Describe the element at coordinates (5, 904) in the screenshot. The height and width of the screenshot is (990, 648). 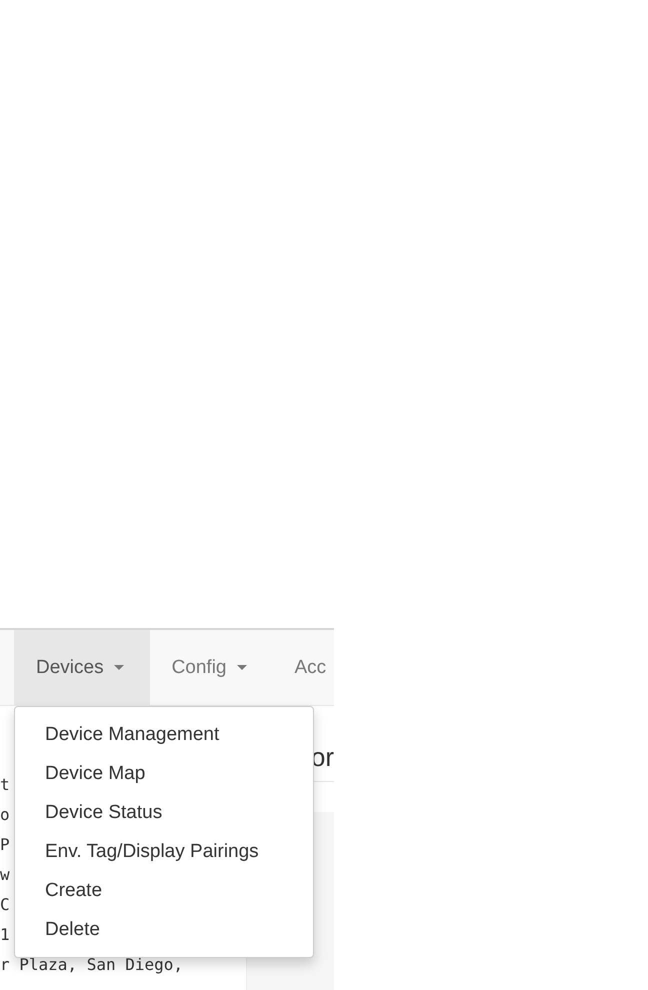
I see `address-text: C` at that location.